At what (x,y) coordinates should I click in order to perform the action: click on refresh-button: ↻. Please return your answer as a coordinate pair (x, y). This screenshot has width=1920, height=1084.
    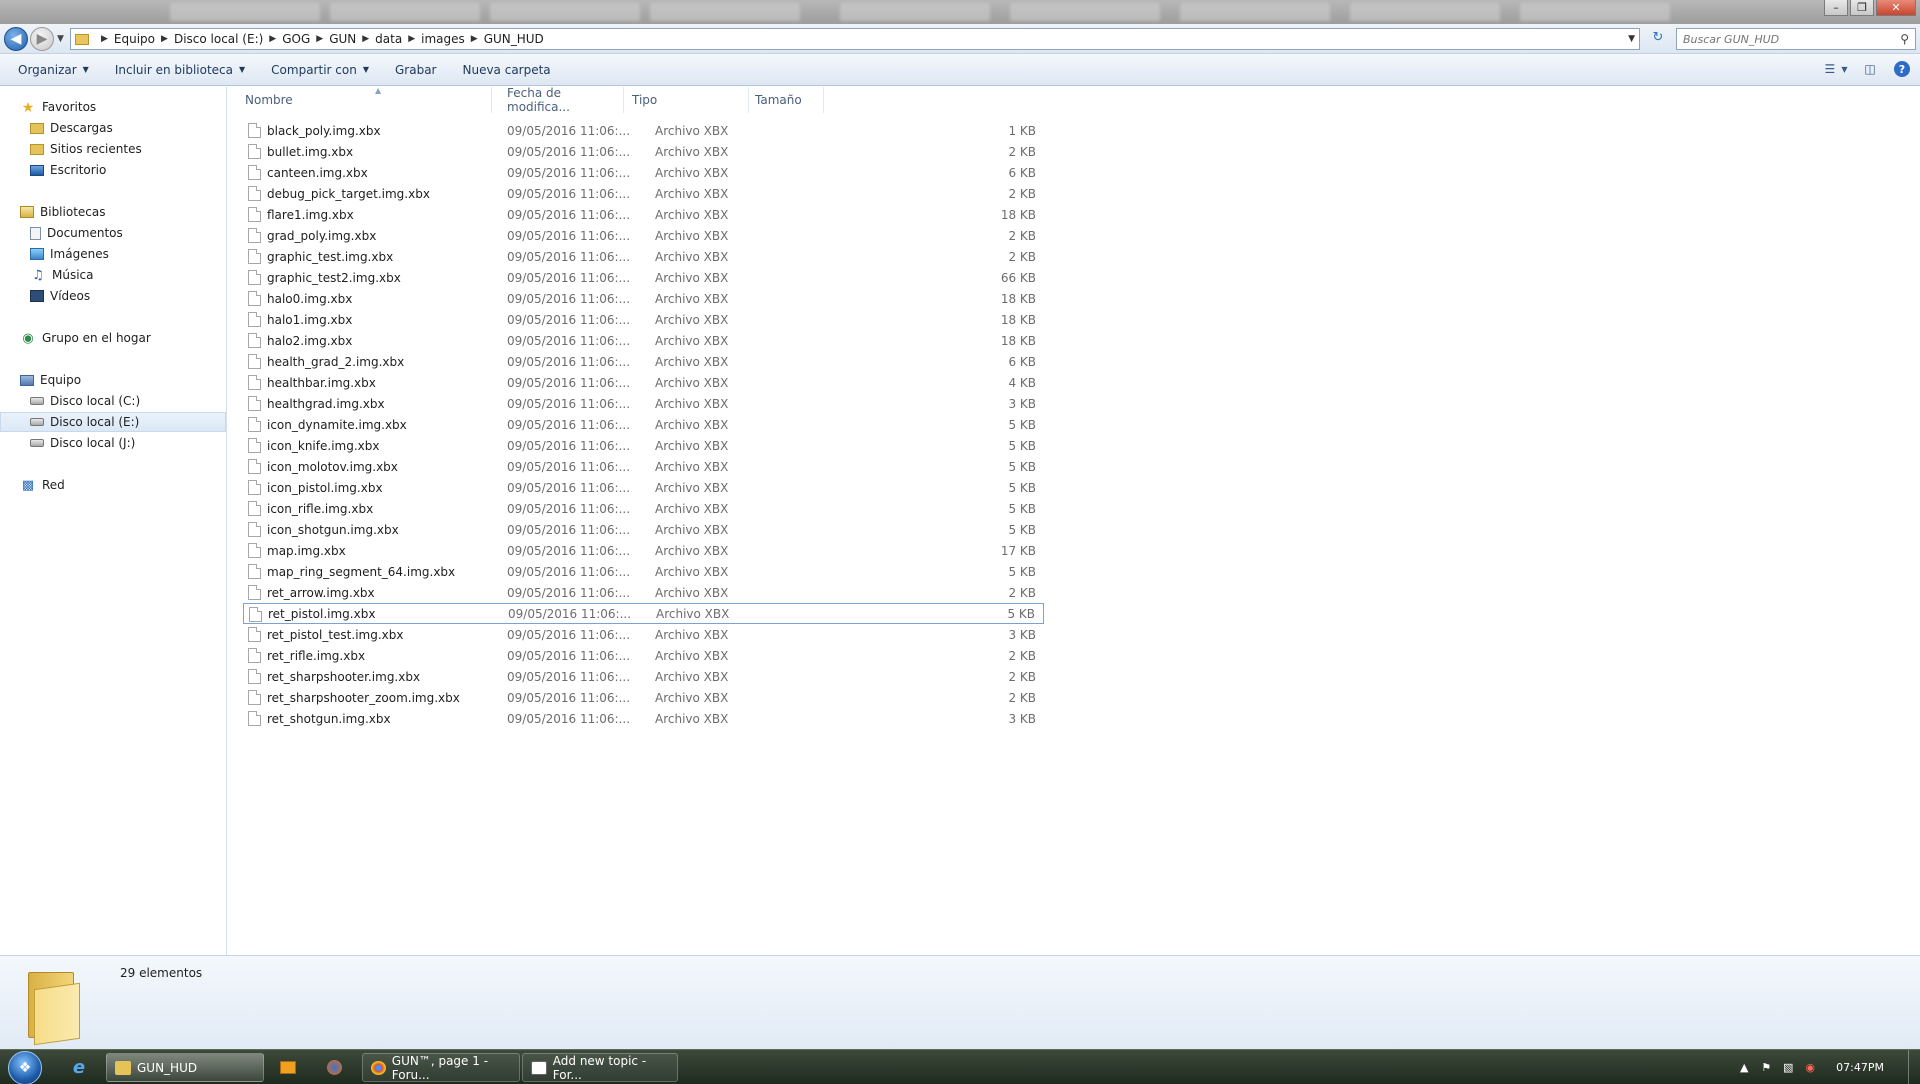
    Looking at the image, I should click on (1658, 39).